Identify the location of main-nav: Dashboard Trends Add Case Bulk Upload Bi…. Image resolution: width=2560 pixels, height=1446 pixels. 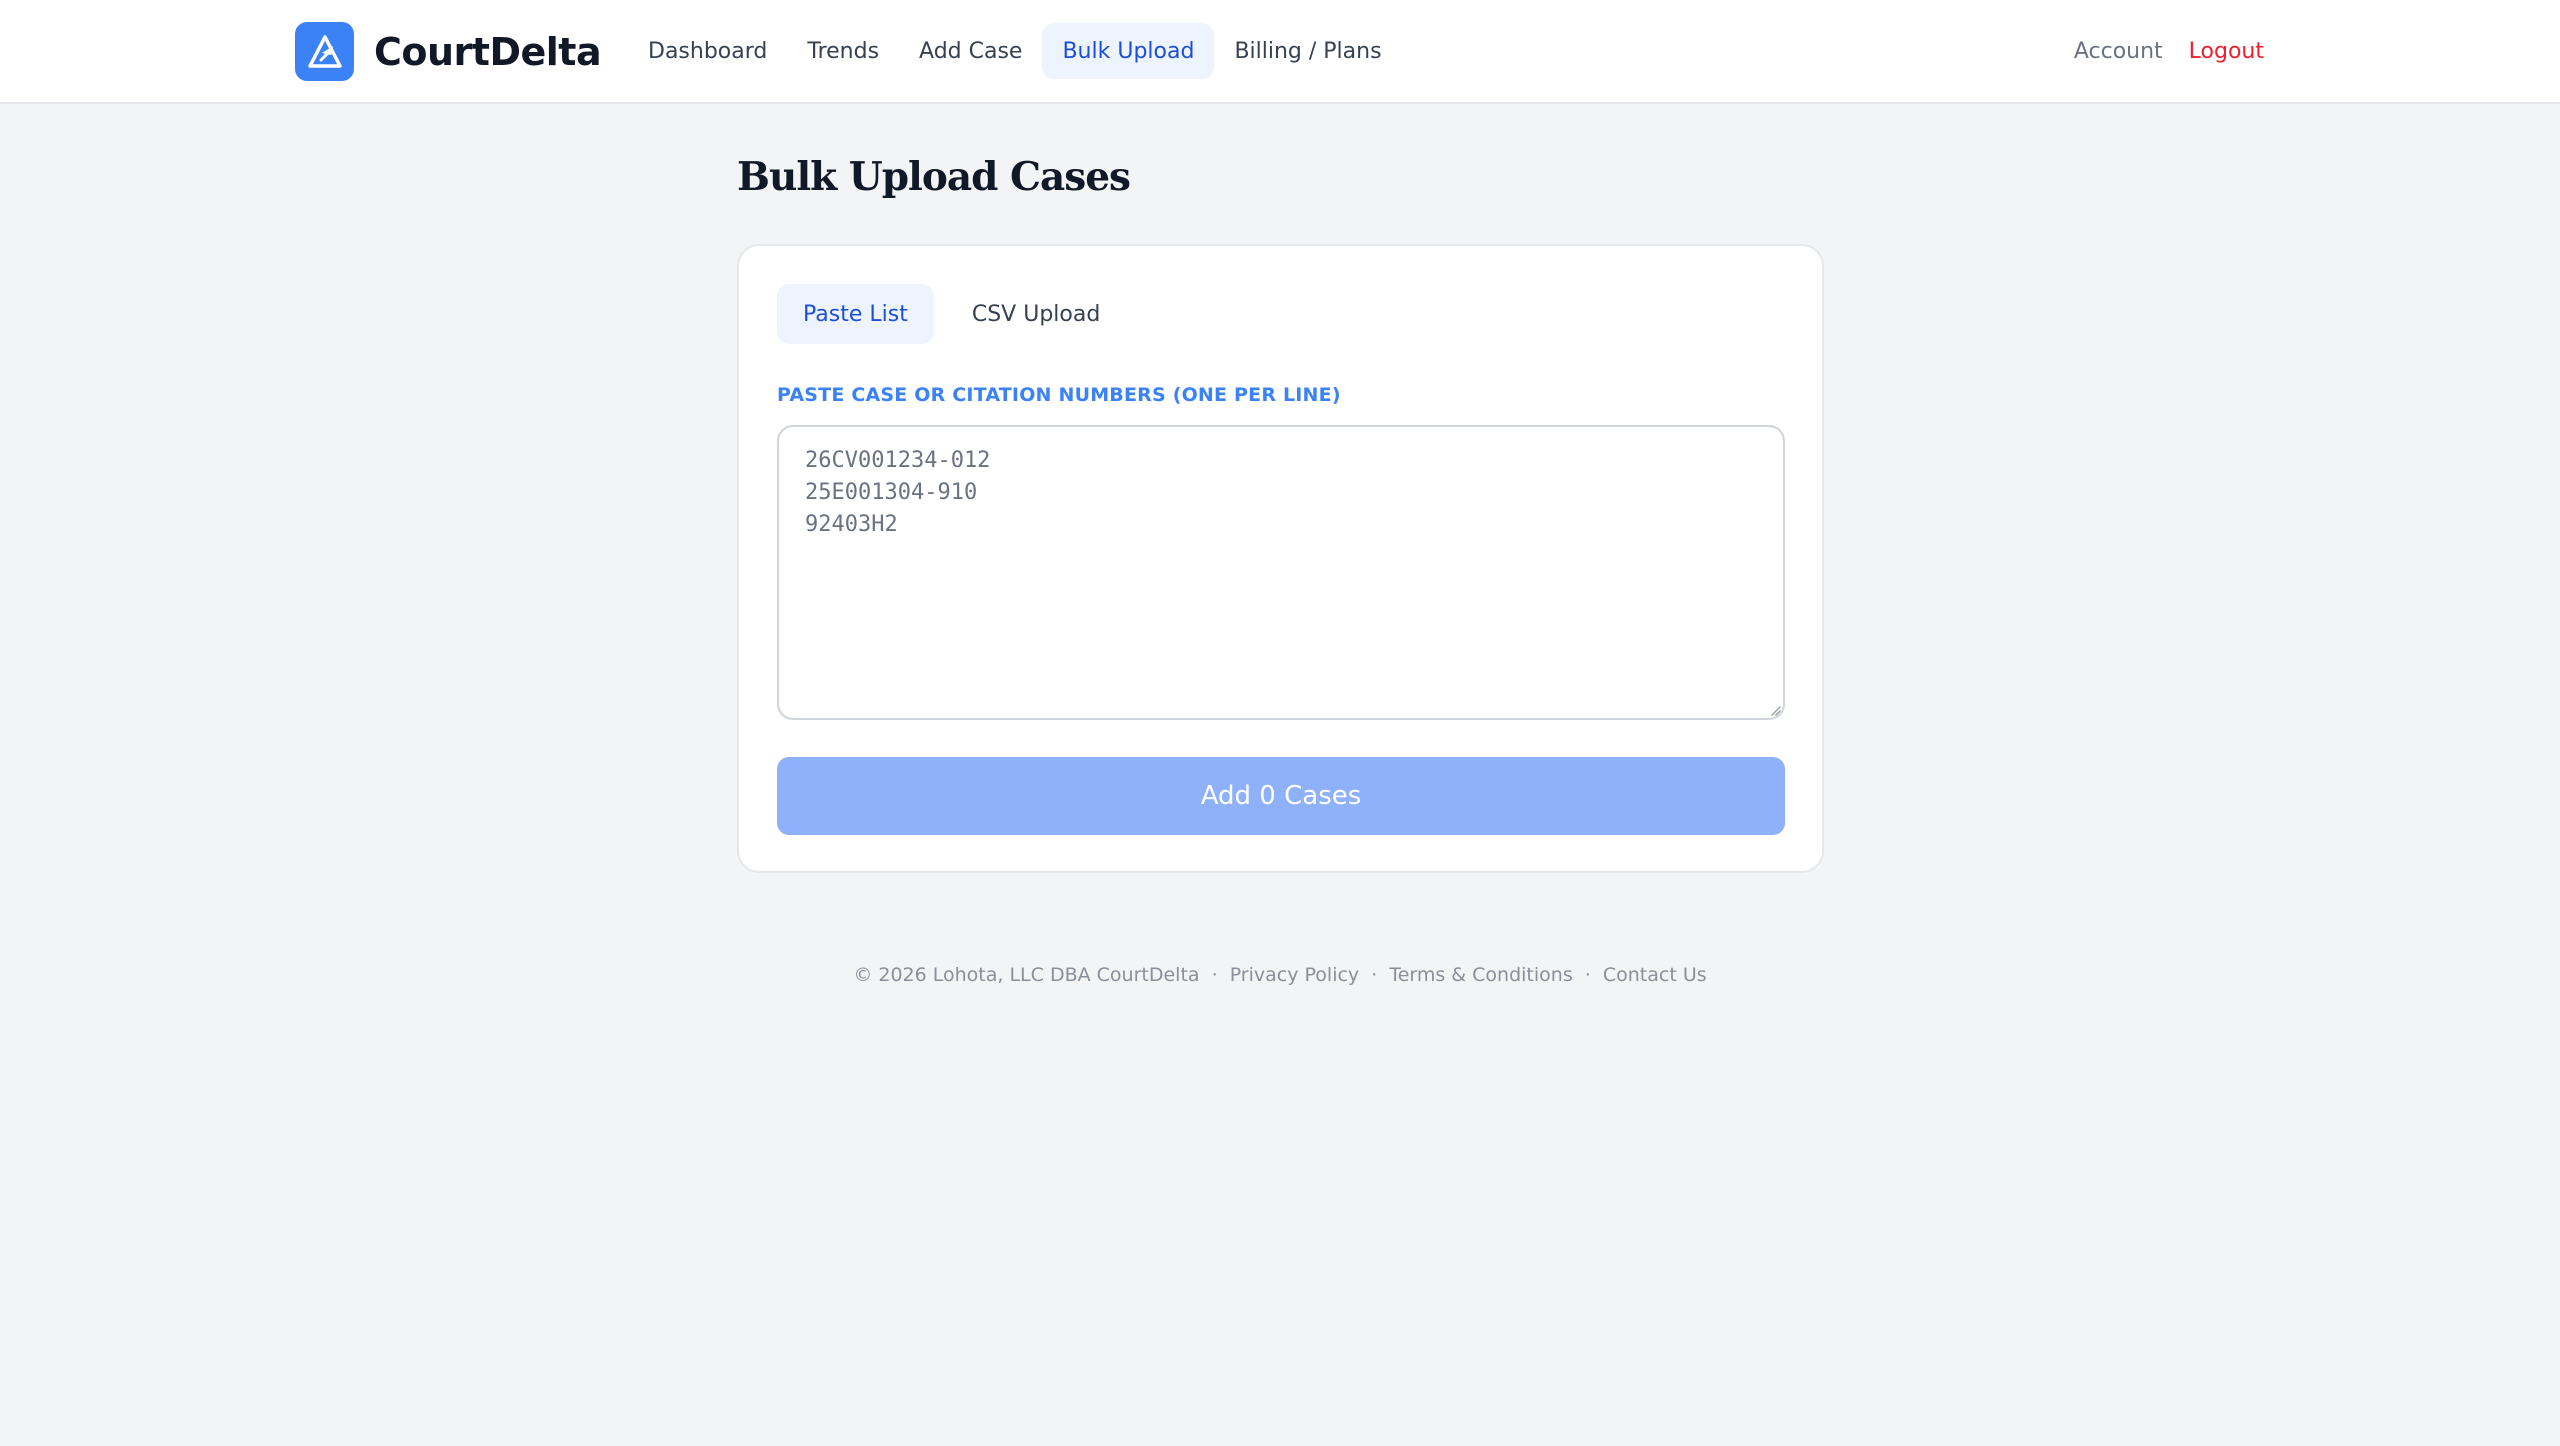
(1015, 51).